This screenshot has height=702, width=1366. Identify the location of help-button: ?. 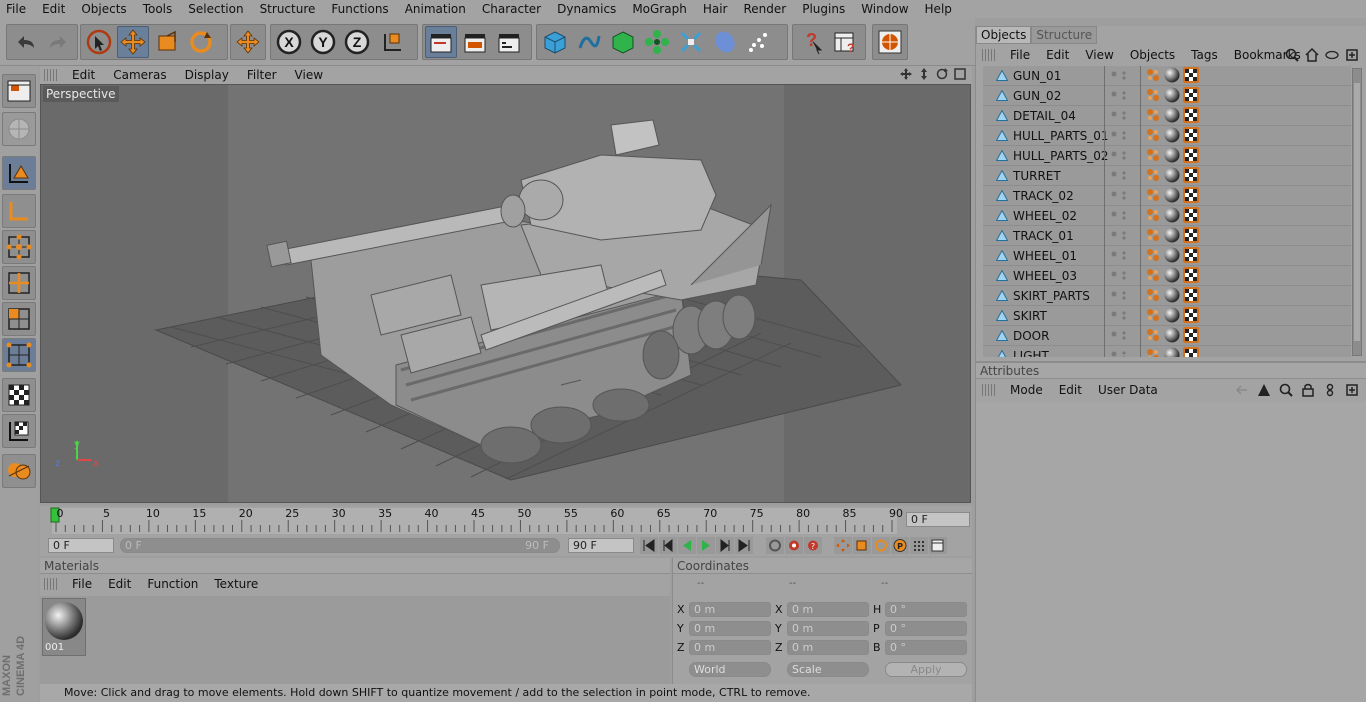
(811, 42).